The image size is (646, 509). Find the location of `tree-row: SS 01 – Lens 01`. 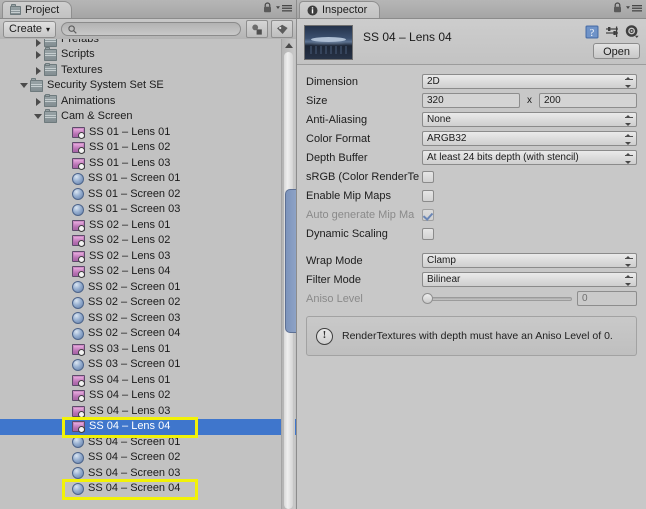

tree-row: SS 01 – Lens 01 is located at coordinates (148, 133).